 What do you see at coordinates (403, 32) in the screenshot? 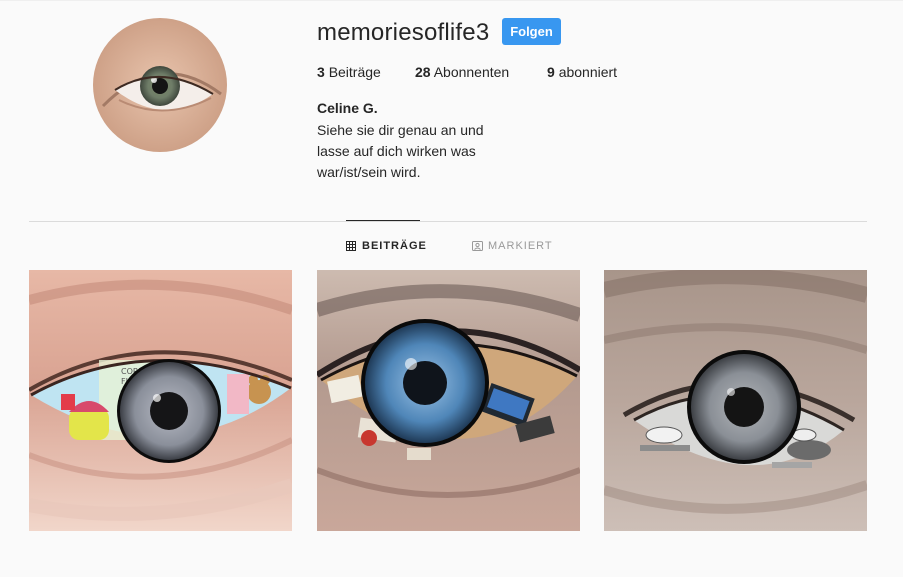
I see `profile-username: memoriesoflife3` at bounding box center [403, 32].